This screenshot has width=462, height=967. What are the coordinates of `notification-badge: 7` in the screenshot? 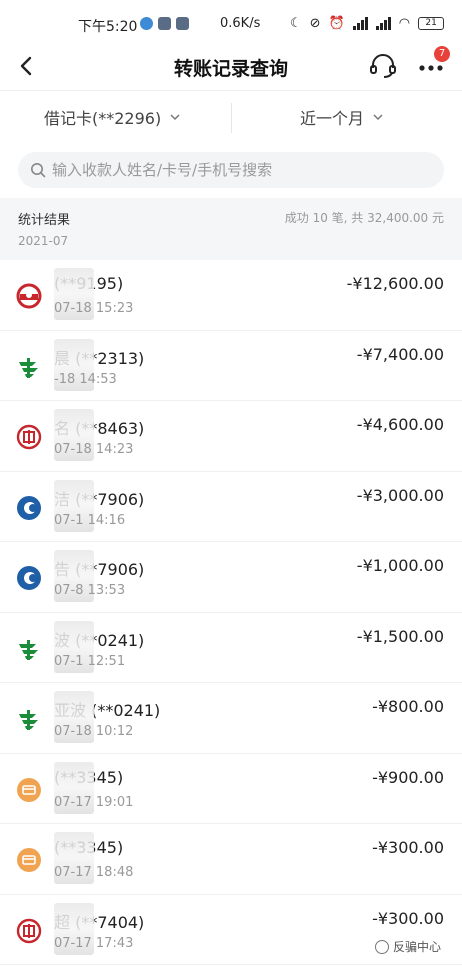 It's located at (442, 54).